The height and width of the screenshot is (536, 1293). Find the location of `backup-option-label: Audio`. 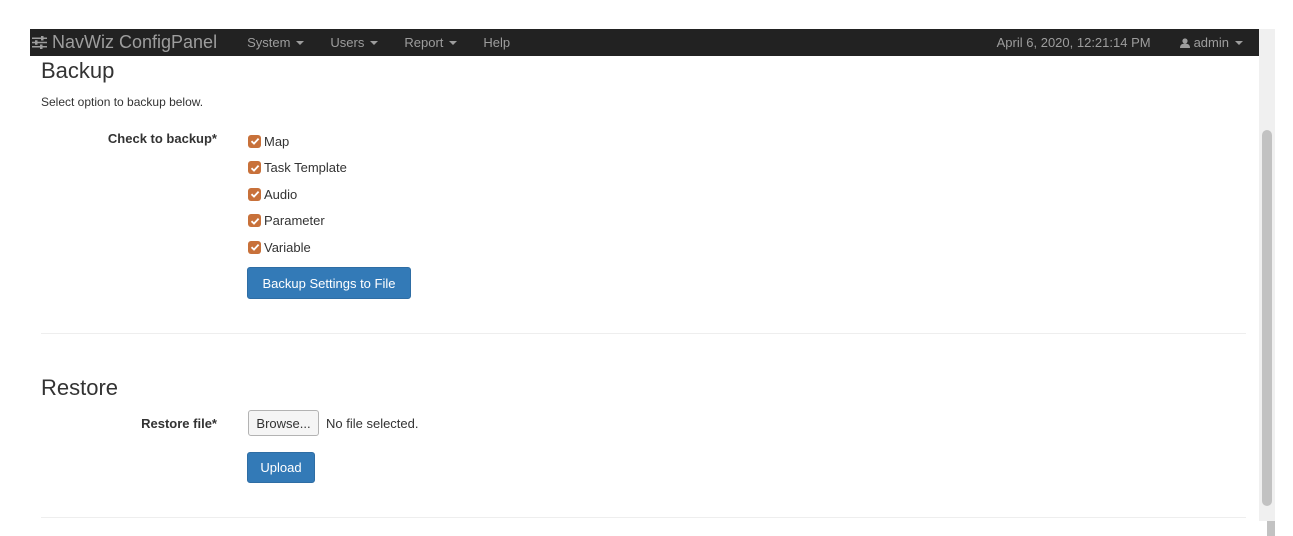

backup-option-label: Audio is located at coordinates (281, 194).